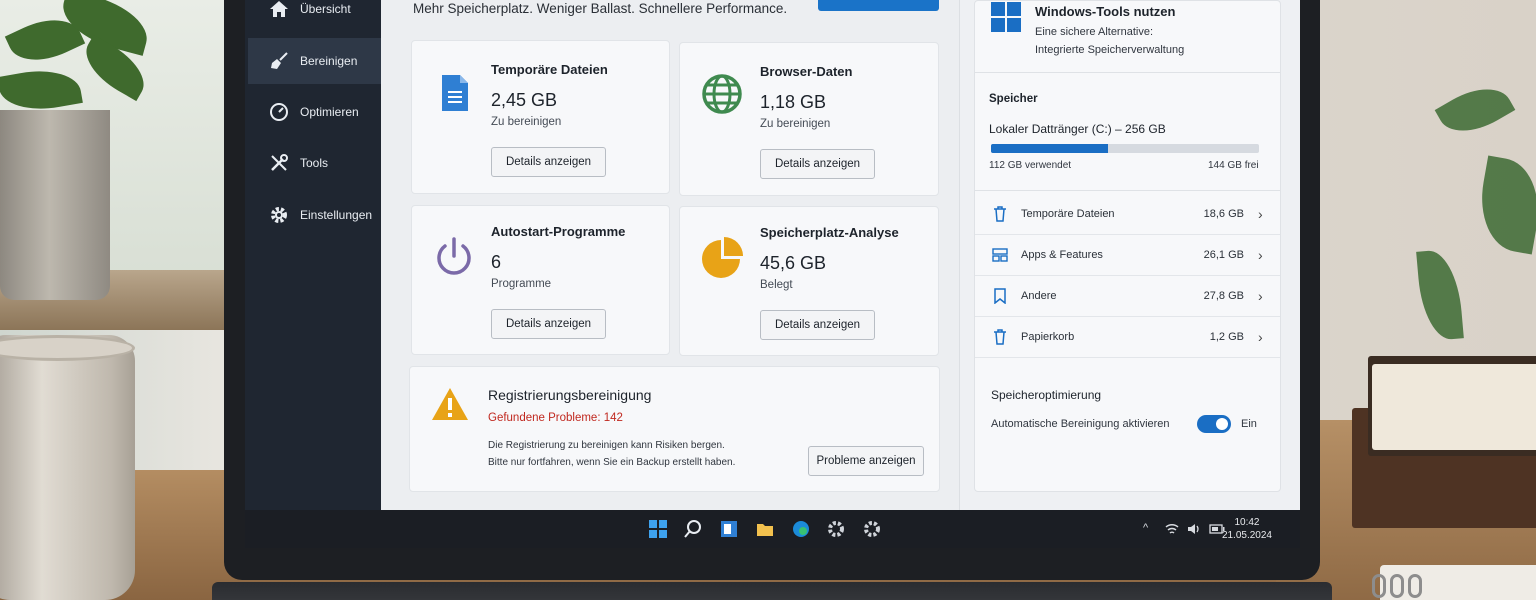 The image size is (1536, 600). What do you see at coordinates (279, 163) in the screenshot?
I see `tools-icon` at bounding box center [279, 163].